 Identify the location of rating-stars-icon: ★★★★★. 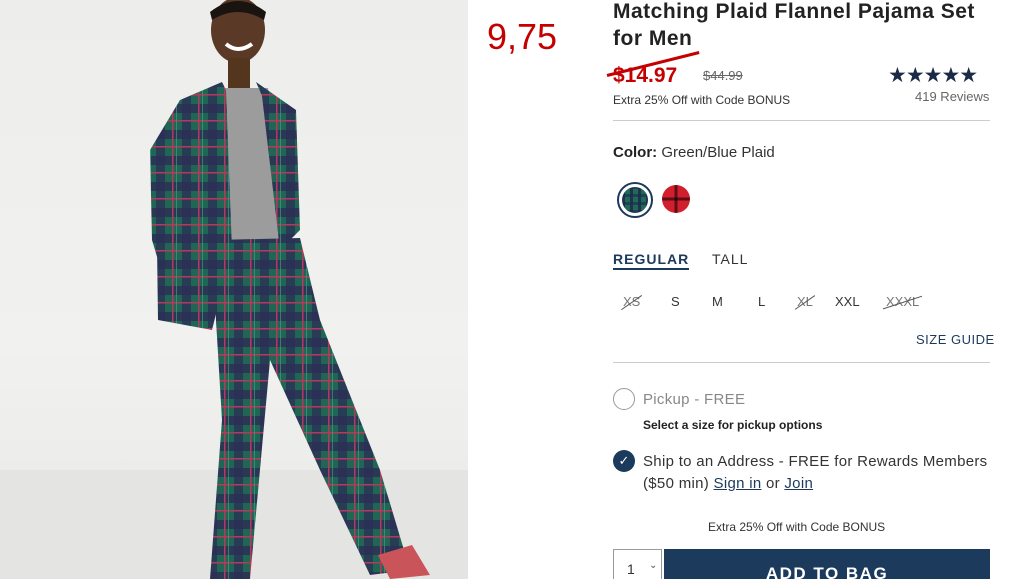
(933, 75).